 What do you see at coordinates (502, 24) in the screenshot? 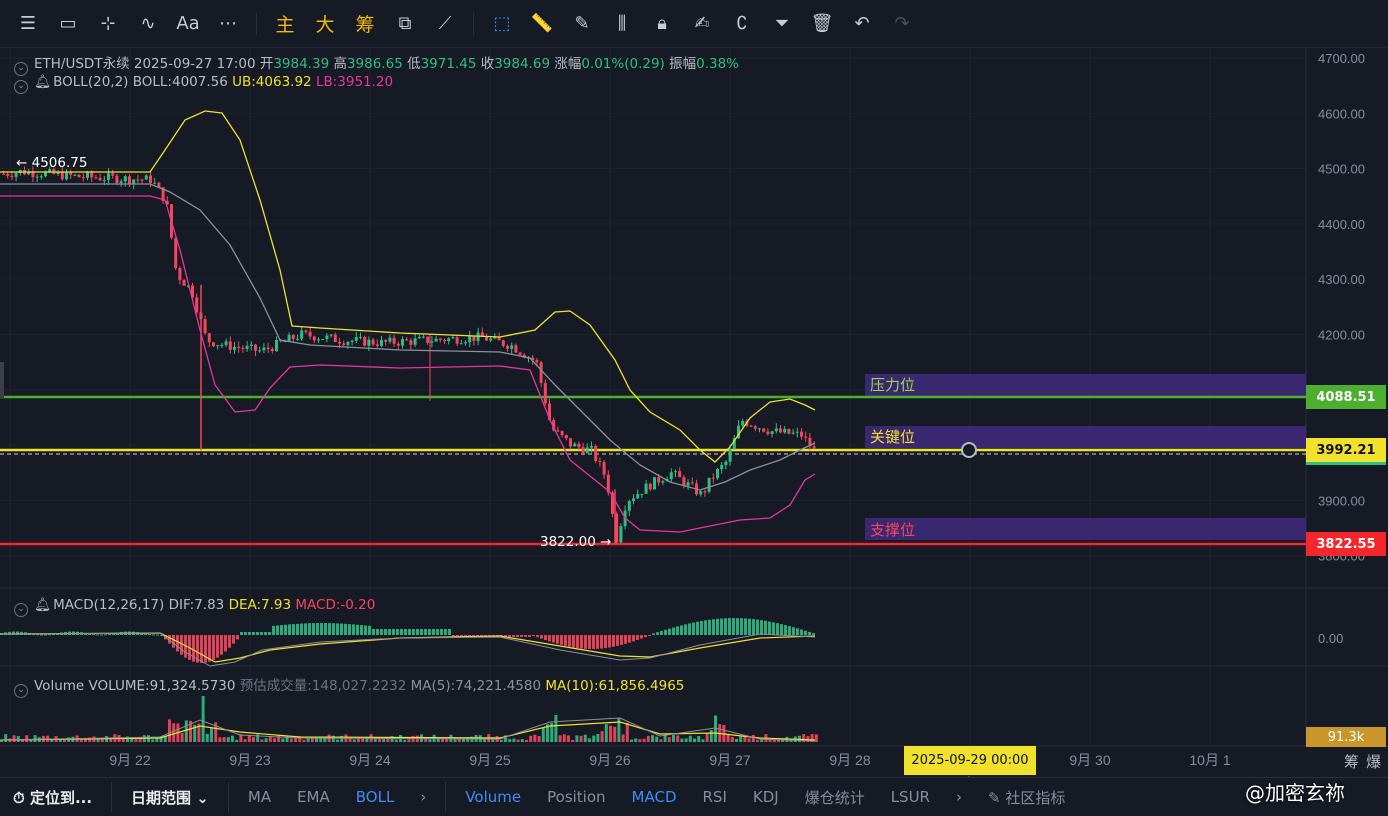
I see `select-tool-icon: ⬚` at bounding box center [502, 24].